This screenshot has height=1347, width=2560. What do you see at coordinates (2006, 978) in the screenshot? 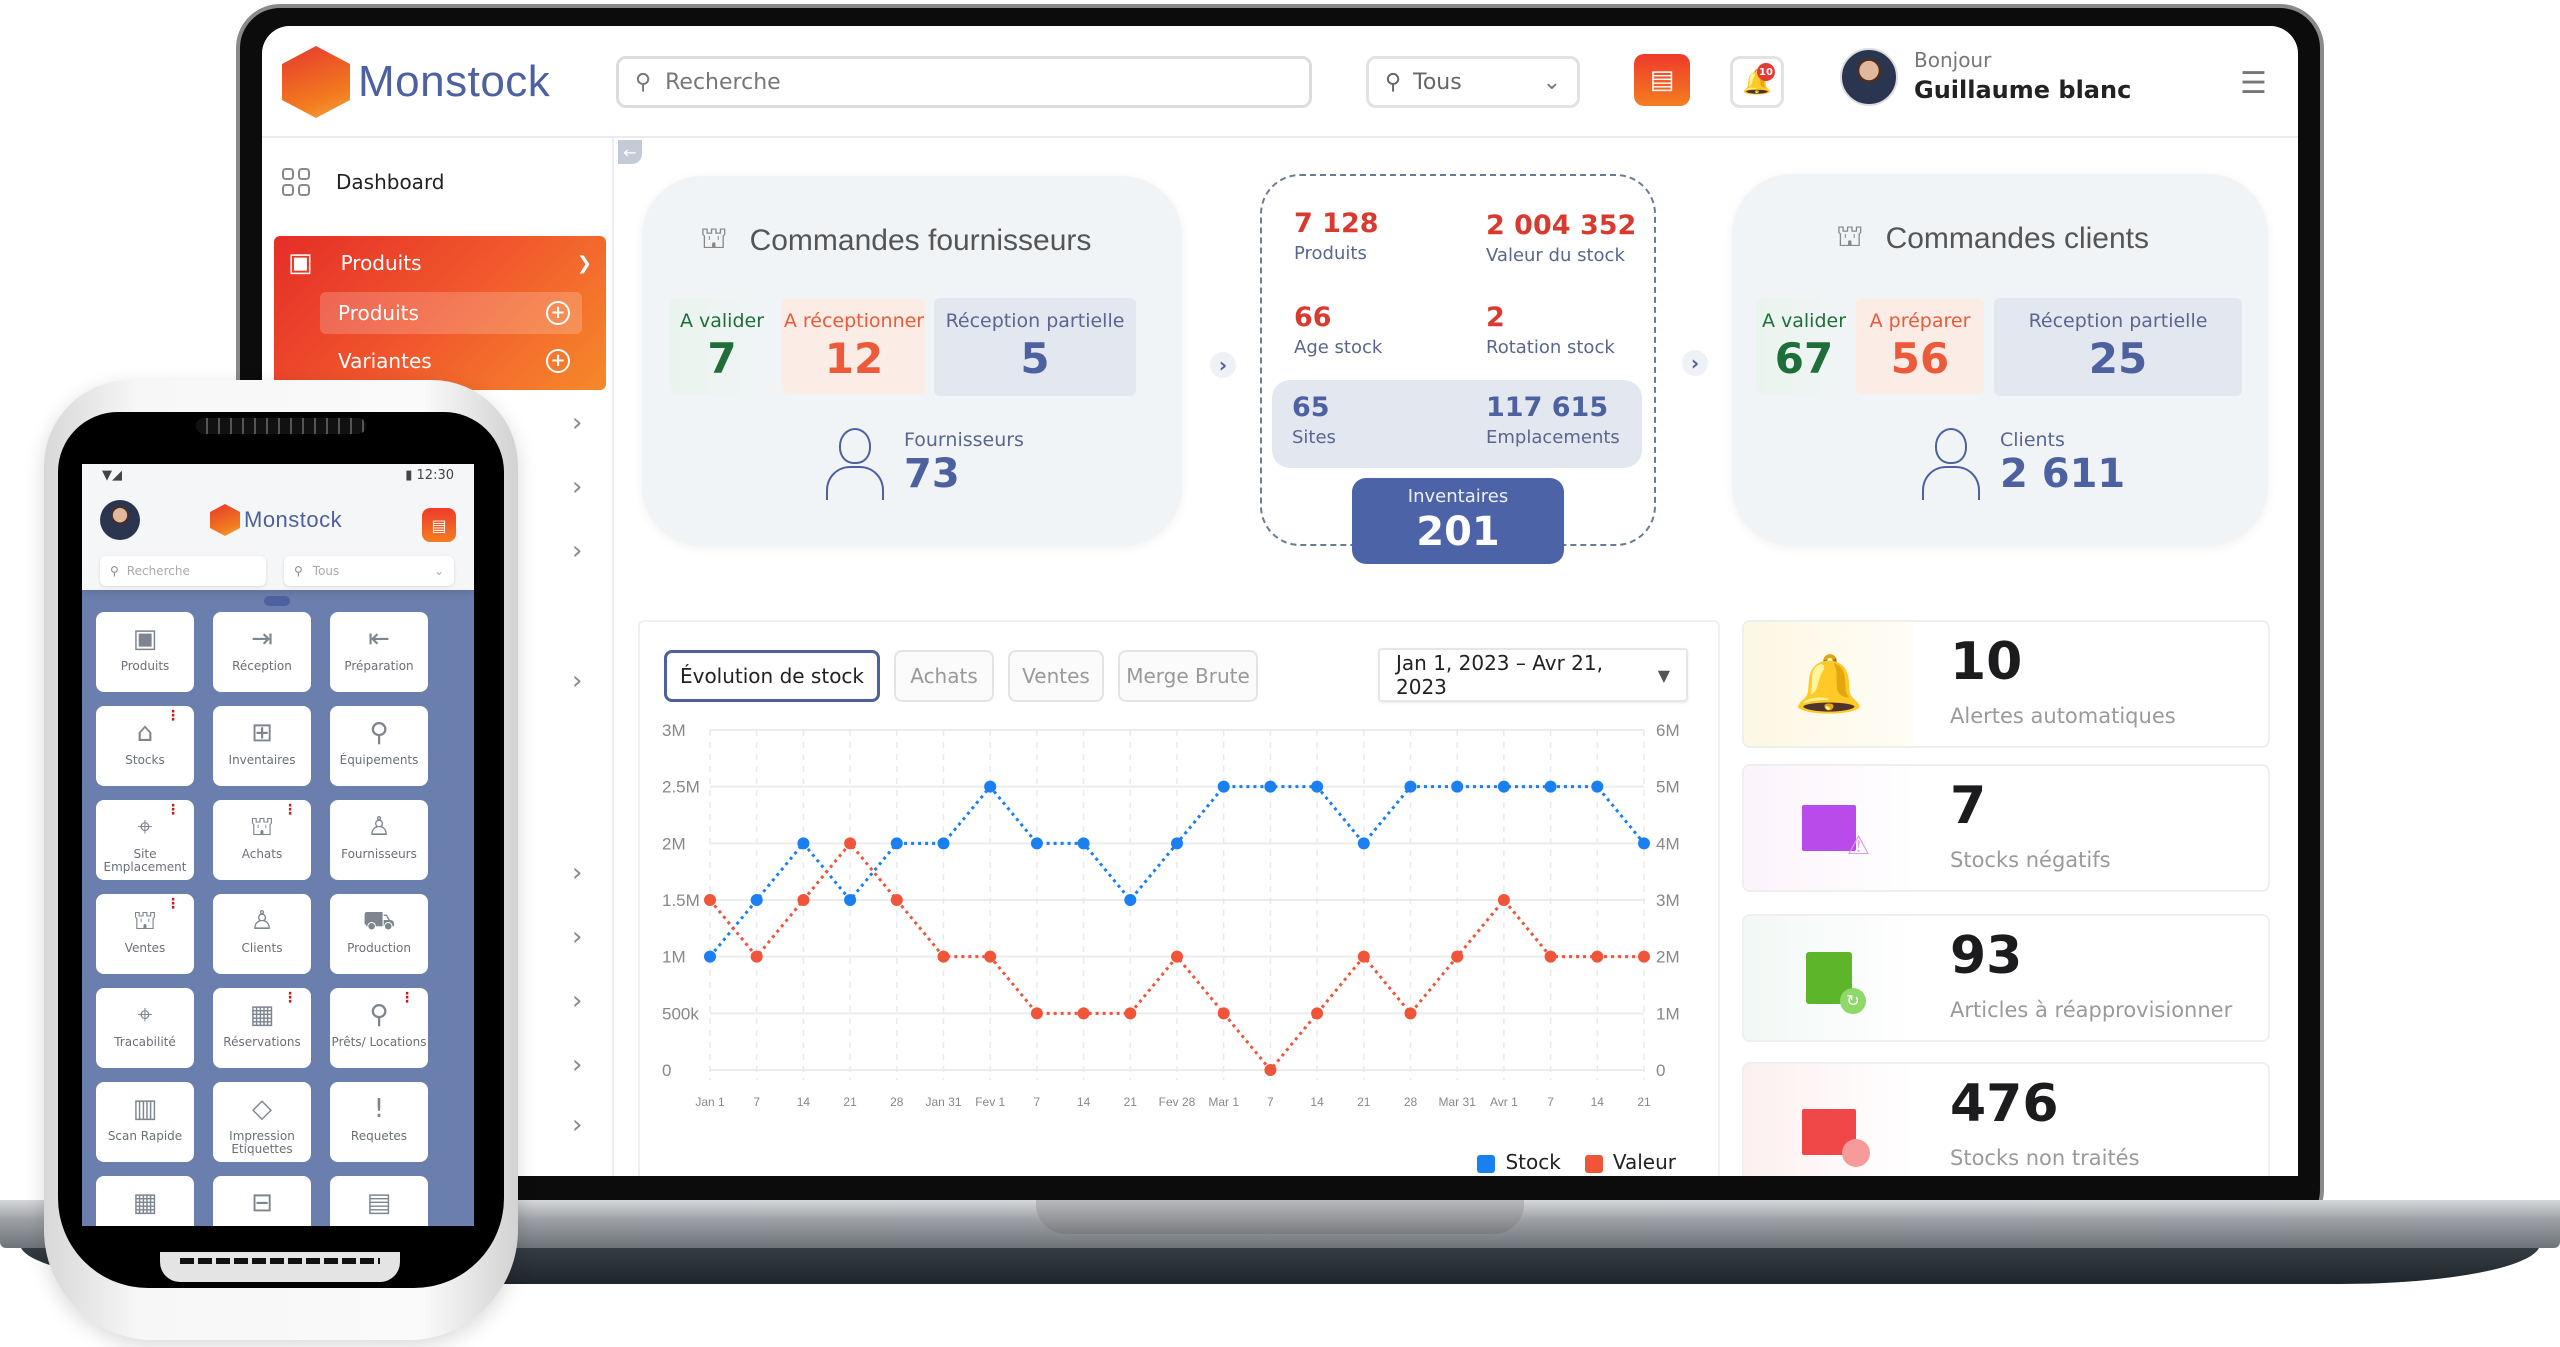
I see `alert-card-reapprovisionner: ↻ 93 Articles à réapprovisionner` at bounding box center [2006, 978].